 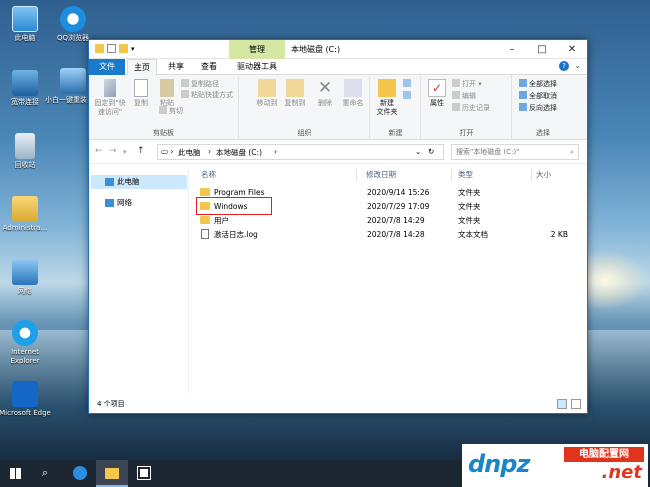 I want to click on breadcrumb-local-disk: 本地磁盘 (C:), so click(x=239, y=152).